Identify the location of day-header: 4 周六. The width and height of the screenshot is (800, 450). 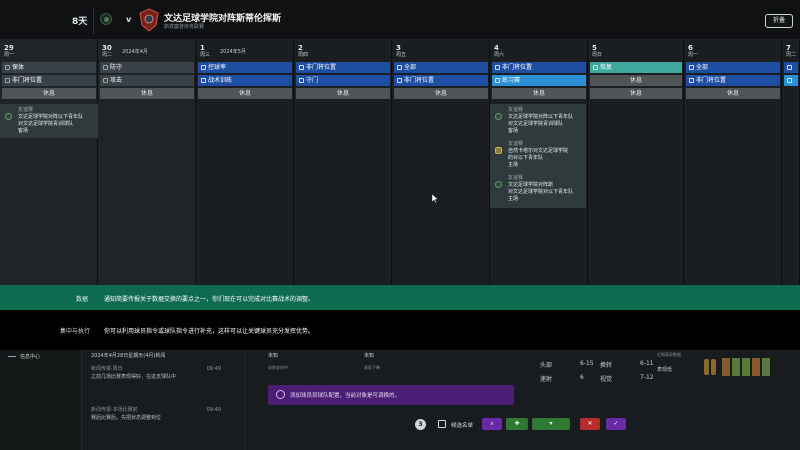
(499, 51).